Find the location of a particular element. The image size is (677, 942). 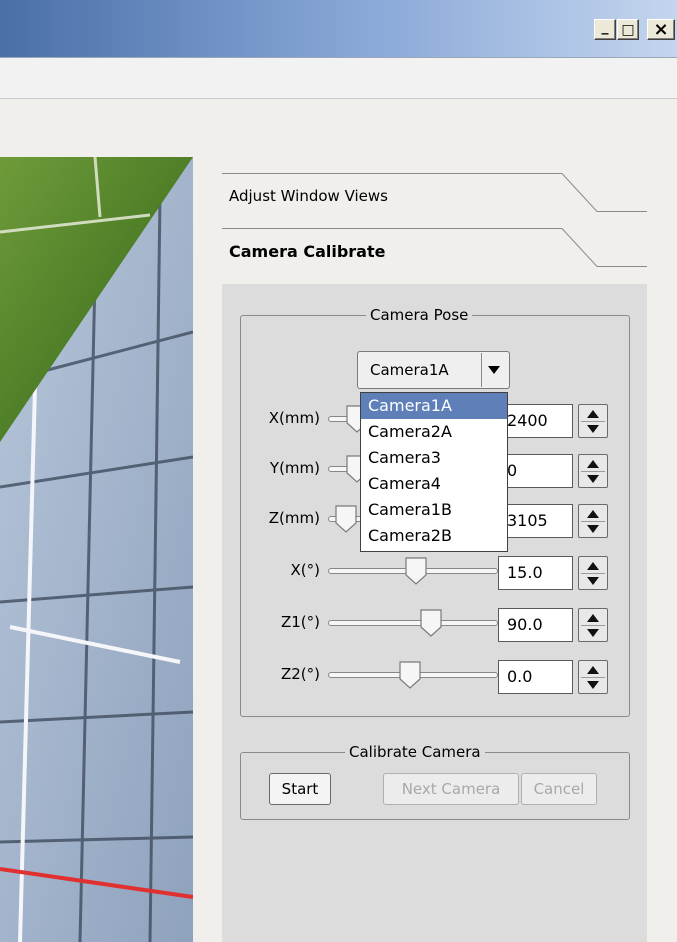

camera-pose-legend: Camera Pose is located at coordinates (419, 315).